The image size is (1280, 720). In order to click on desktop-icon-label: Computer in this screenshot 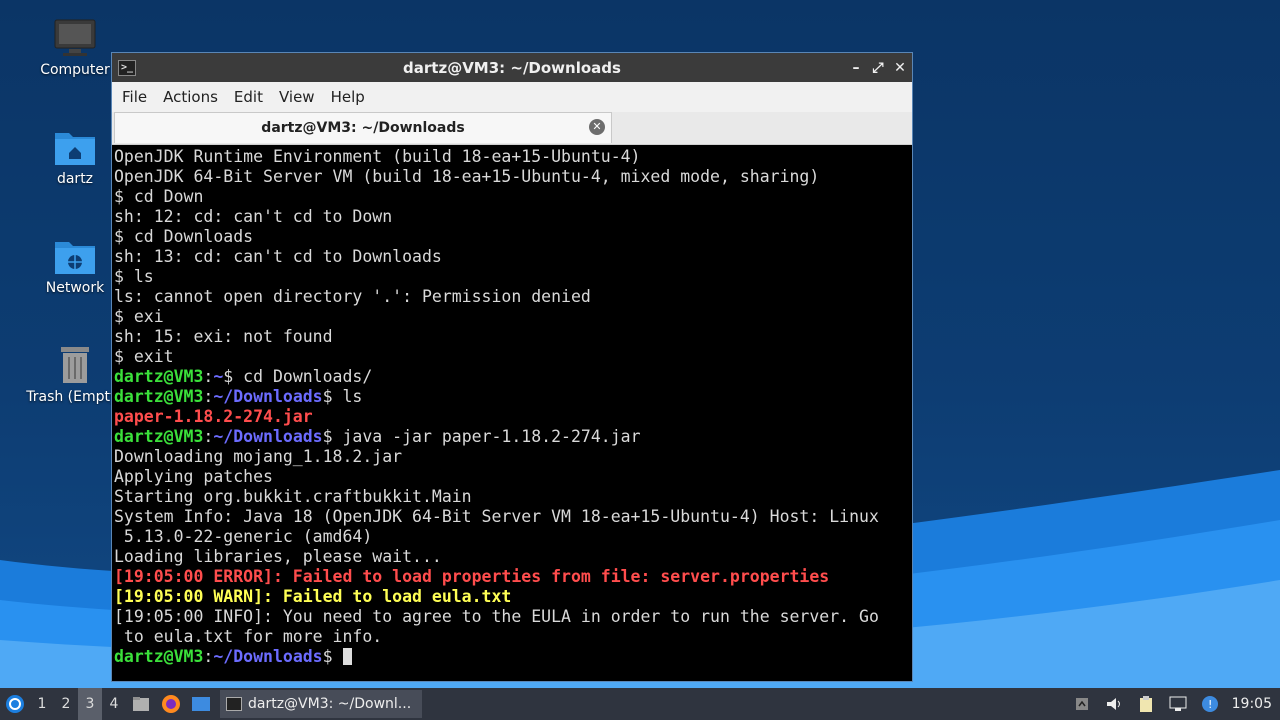, I will do `click(75, 70)`.